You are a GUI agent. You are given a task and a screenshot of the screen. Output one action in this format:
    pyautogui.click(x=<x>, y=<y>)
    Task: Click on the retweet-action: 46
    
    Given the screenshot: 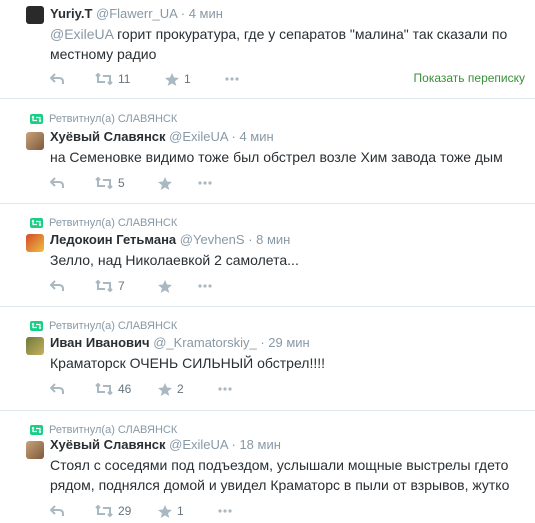 What is the action you would take?
    pyautogui.click(x=126, y=389)
    